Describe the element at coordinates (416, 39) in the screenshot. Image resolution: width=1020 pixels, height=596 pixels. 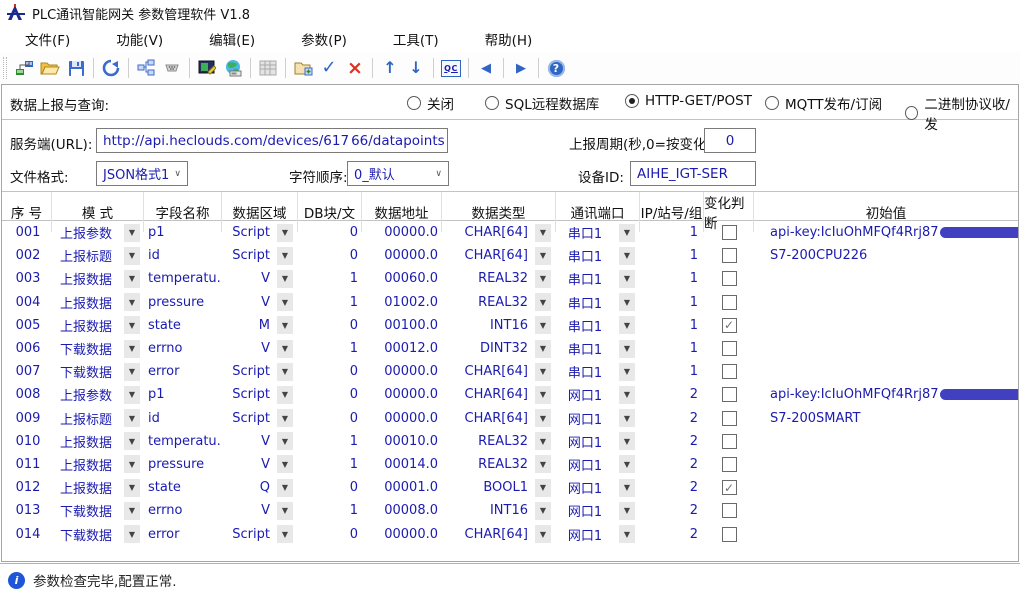
I see `menu-tools: 工具(T)` at that location.